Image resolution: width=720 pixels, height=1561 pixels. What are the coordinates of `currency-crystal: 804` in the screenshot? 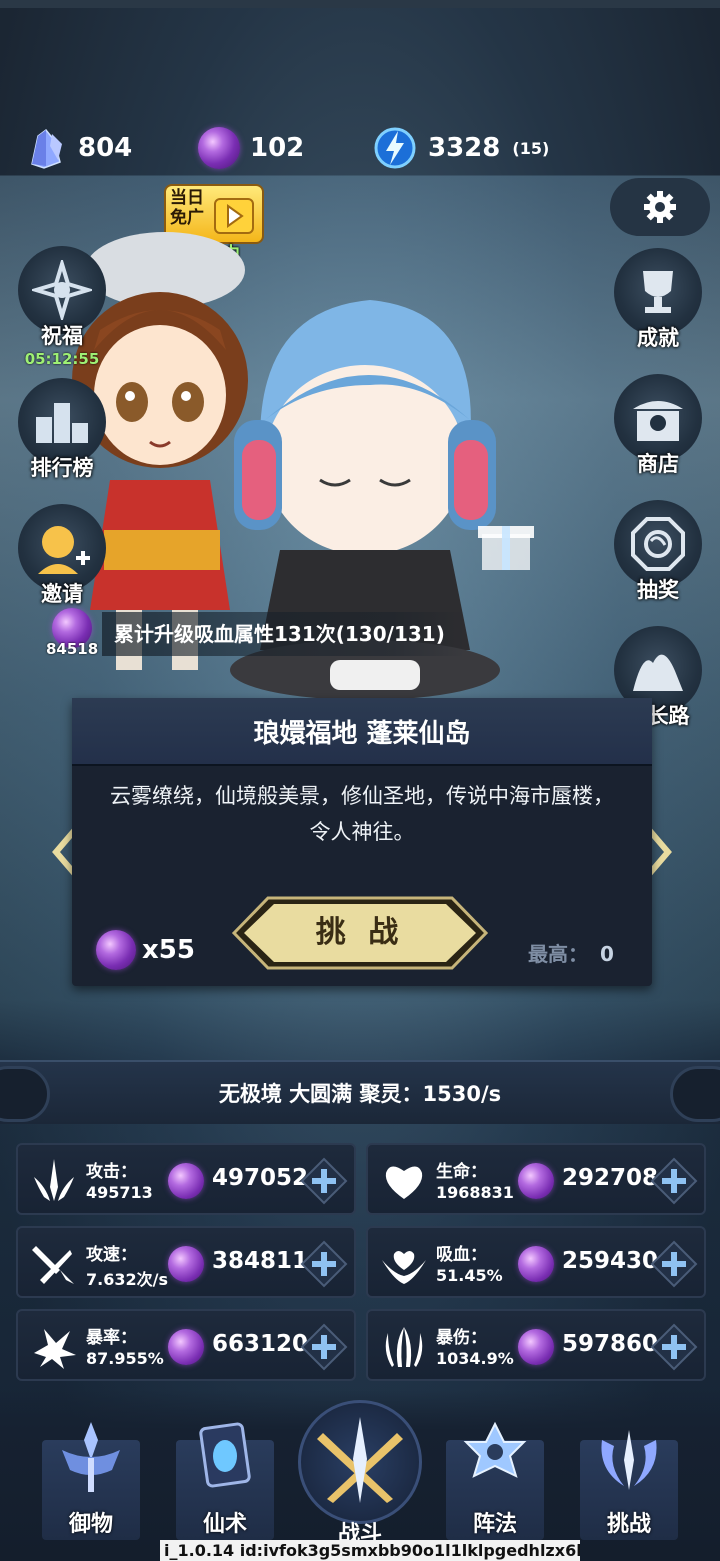 It's located at (78, 148).